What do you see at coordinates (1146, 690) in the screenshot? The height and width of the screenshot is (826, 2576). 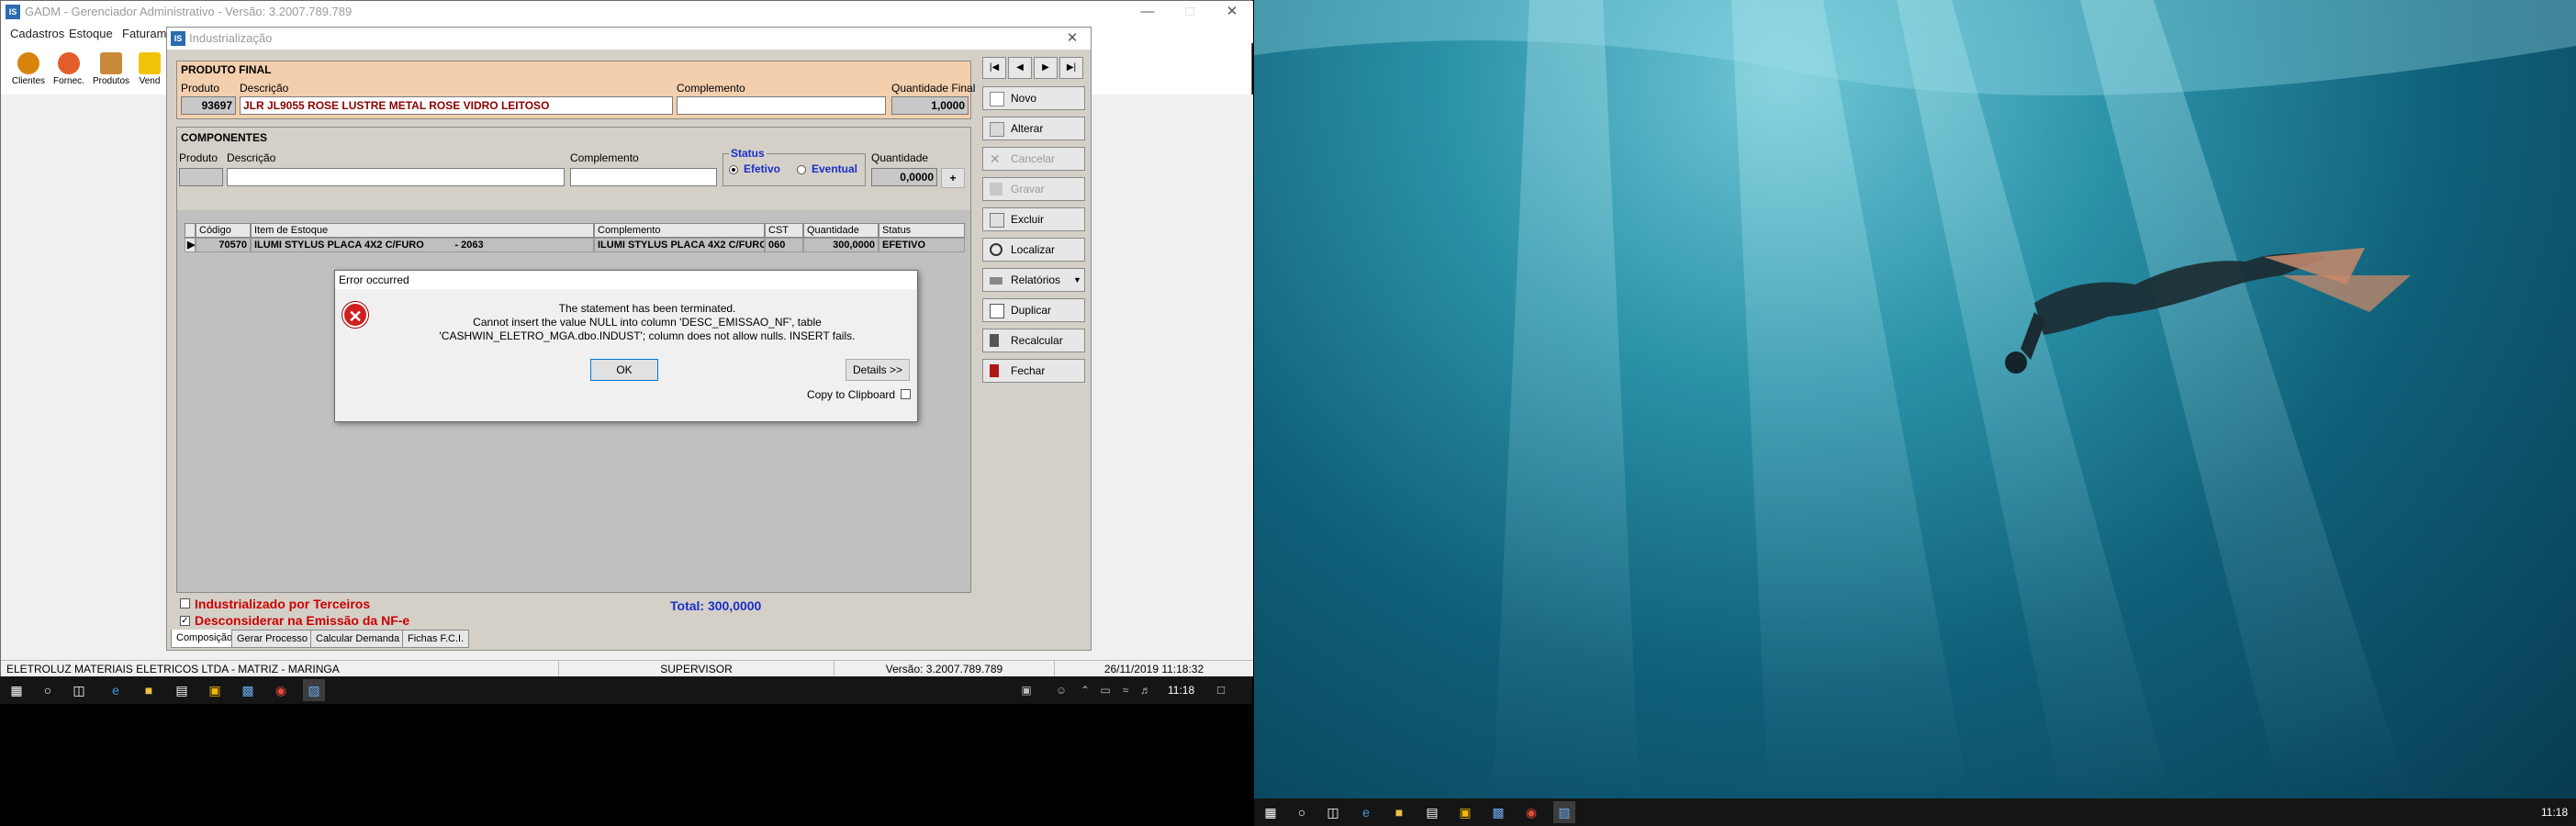 I see `volume-icon: ♬` at bounding box center [1146, 690].